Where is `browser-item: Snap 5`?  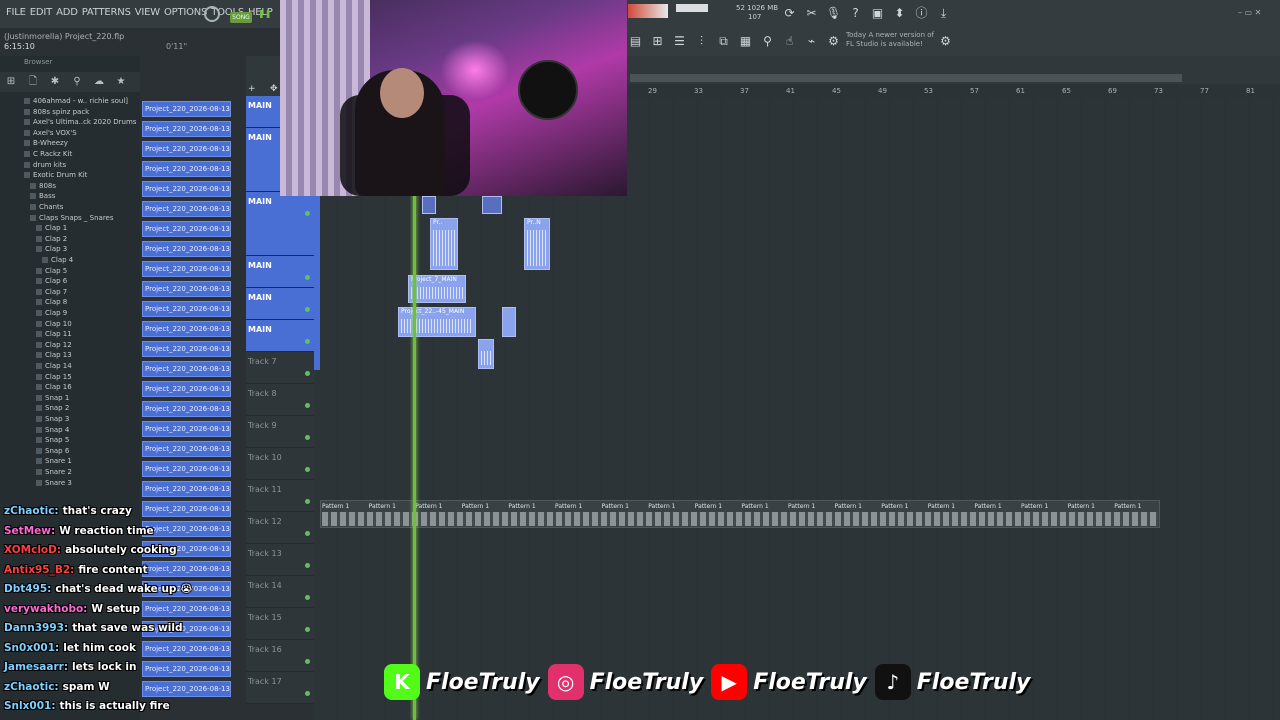 browser-item: Snap 5 is located at coordinates (52, 440).